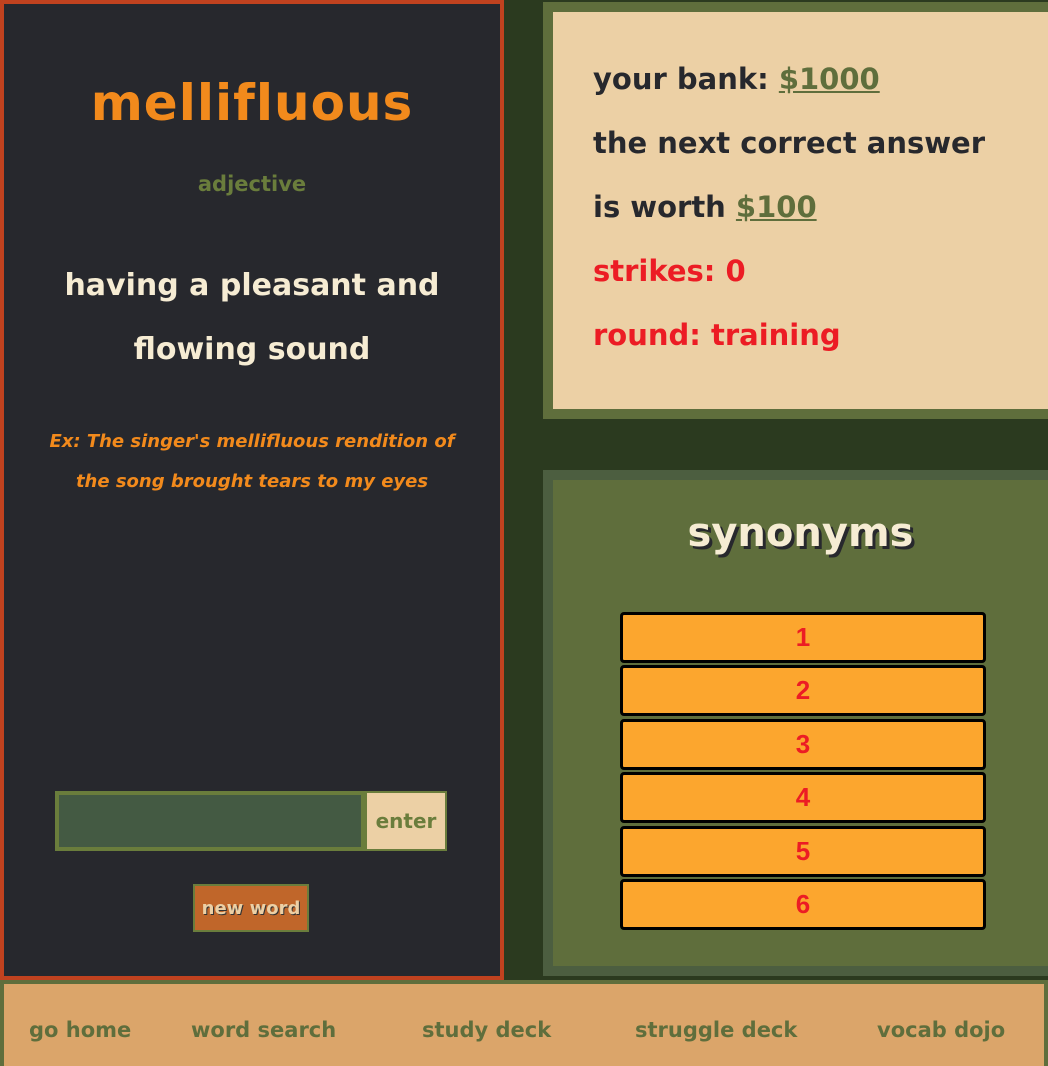  Describe the element at coordinates (252, 318) in the screenshot. I see `definition: having a pleasant and flowing sound` at that location.